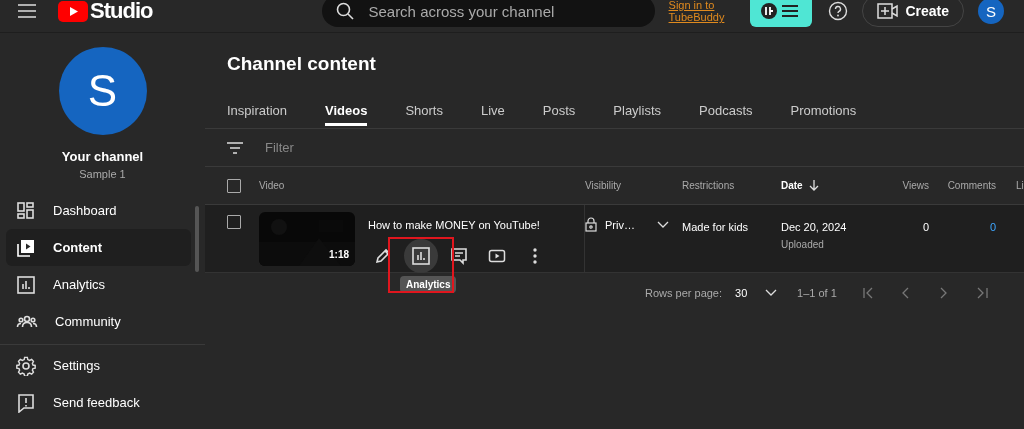 The height and width of the screenshot is (429, 1024). What do you see at coordinates (98, 247) in the screenshot?
I see `sidebar-item: Content` at bounding box center [98, 247].